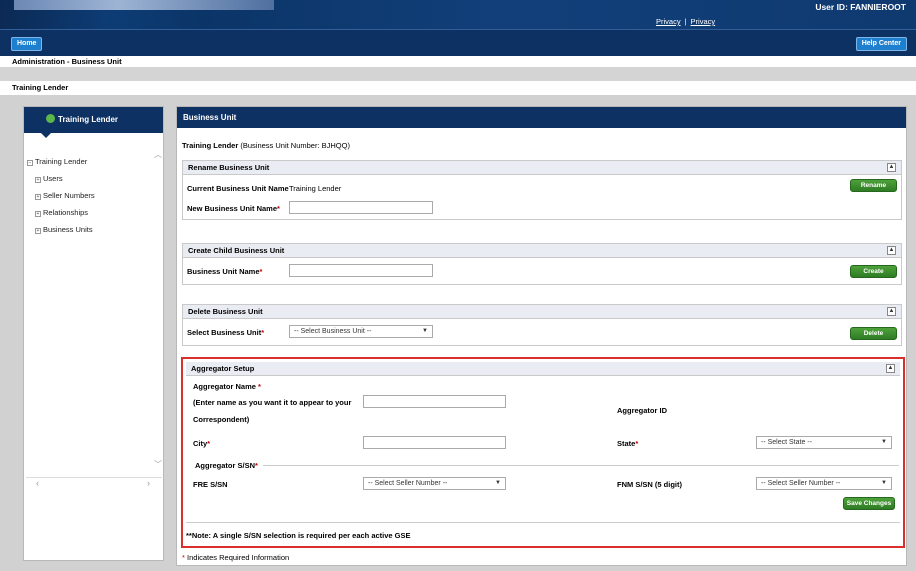 The image size is (916, 571). I want to click on tree-root: − Training Lender, so click(57, 161).